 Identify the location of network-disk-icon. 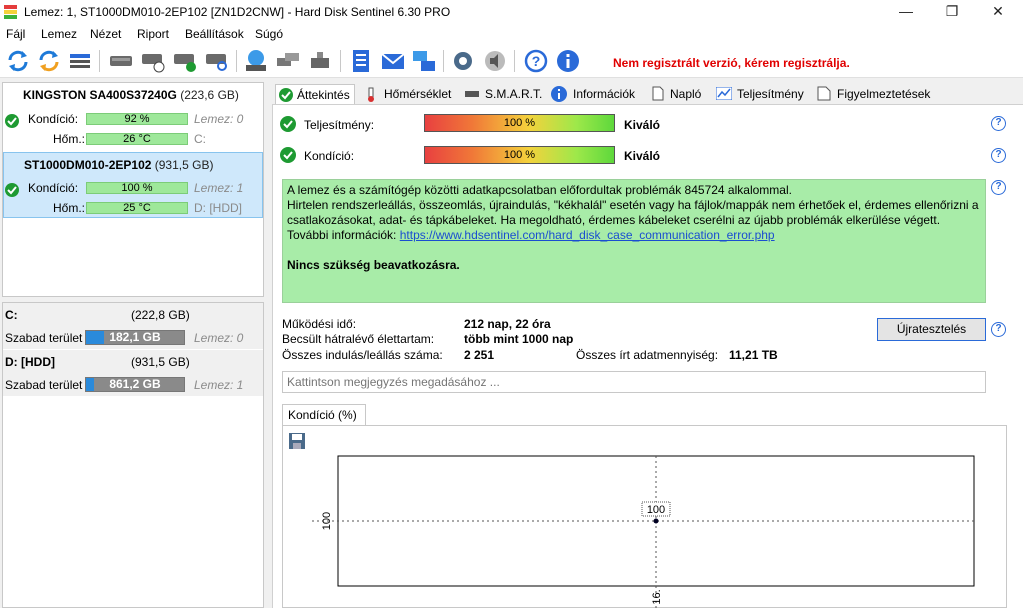
(256, 61).